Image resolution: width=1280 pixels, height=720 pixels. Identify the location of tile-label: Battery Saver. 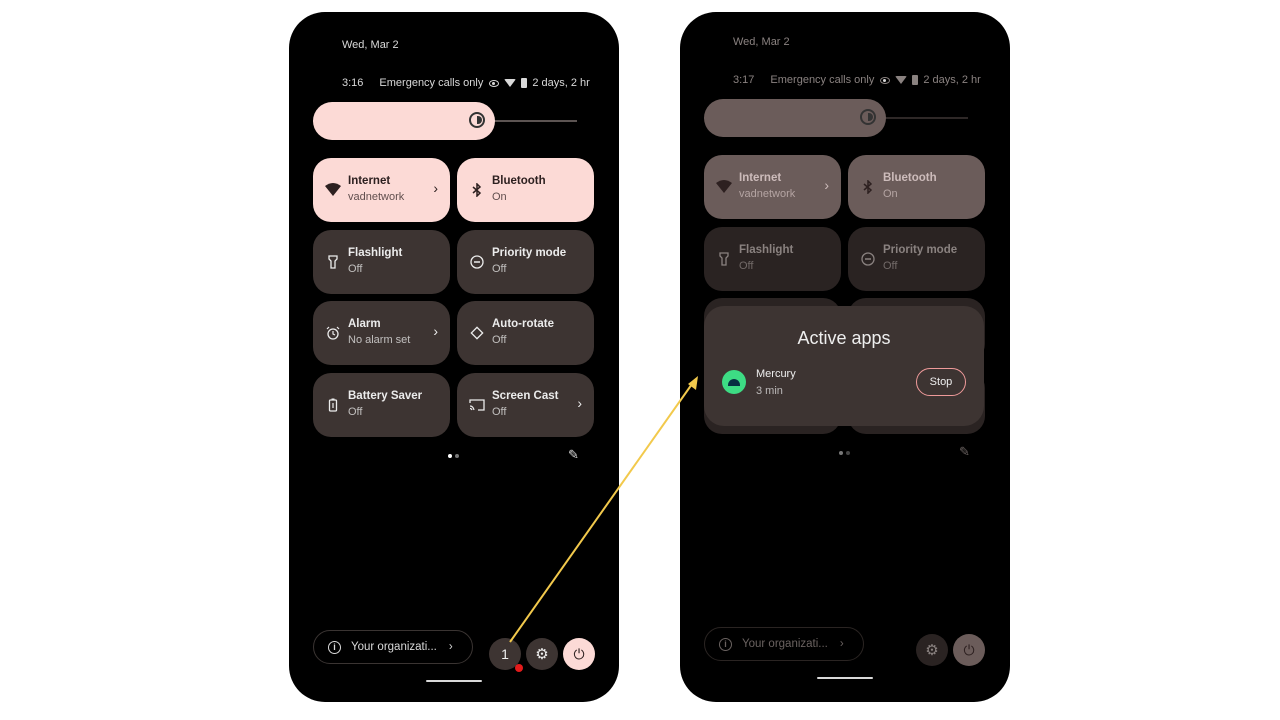
(385, 396).